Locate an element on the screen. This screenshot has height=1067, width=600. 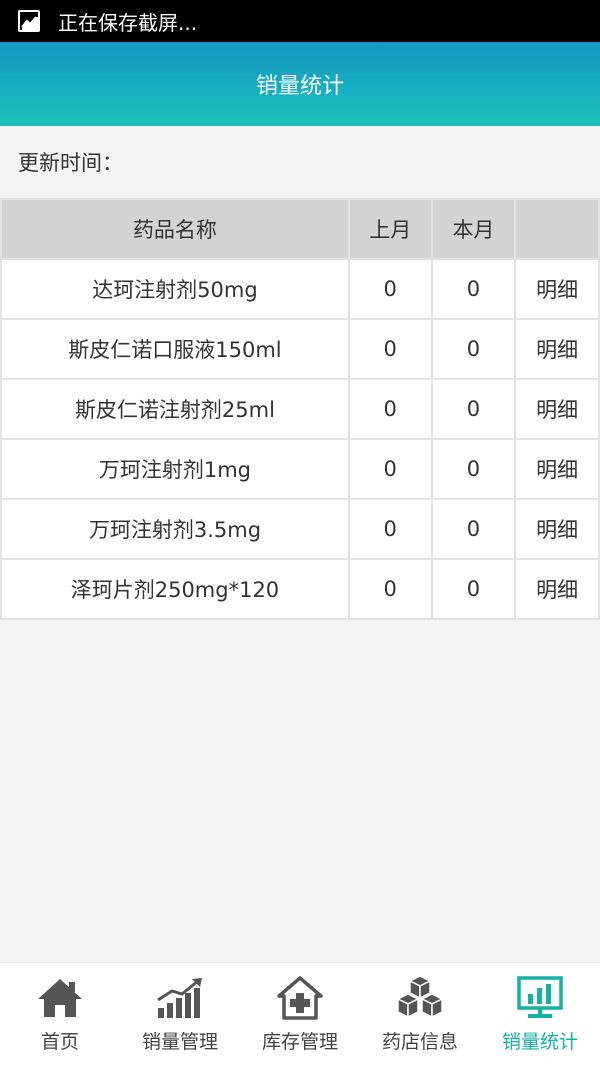
update-time-label: 更新时间： is located at coordinates (70, 163).